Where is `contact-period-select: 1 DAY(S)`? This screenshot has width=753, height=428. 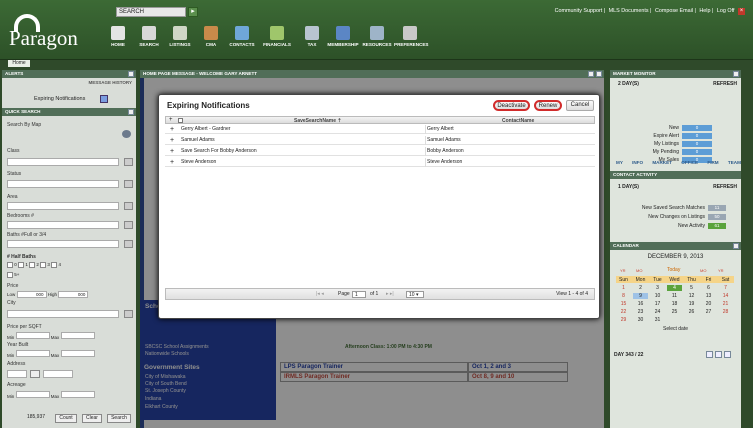
contact-period-select: 1 DAY(S) is located at coordinates (628, 187).